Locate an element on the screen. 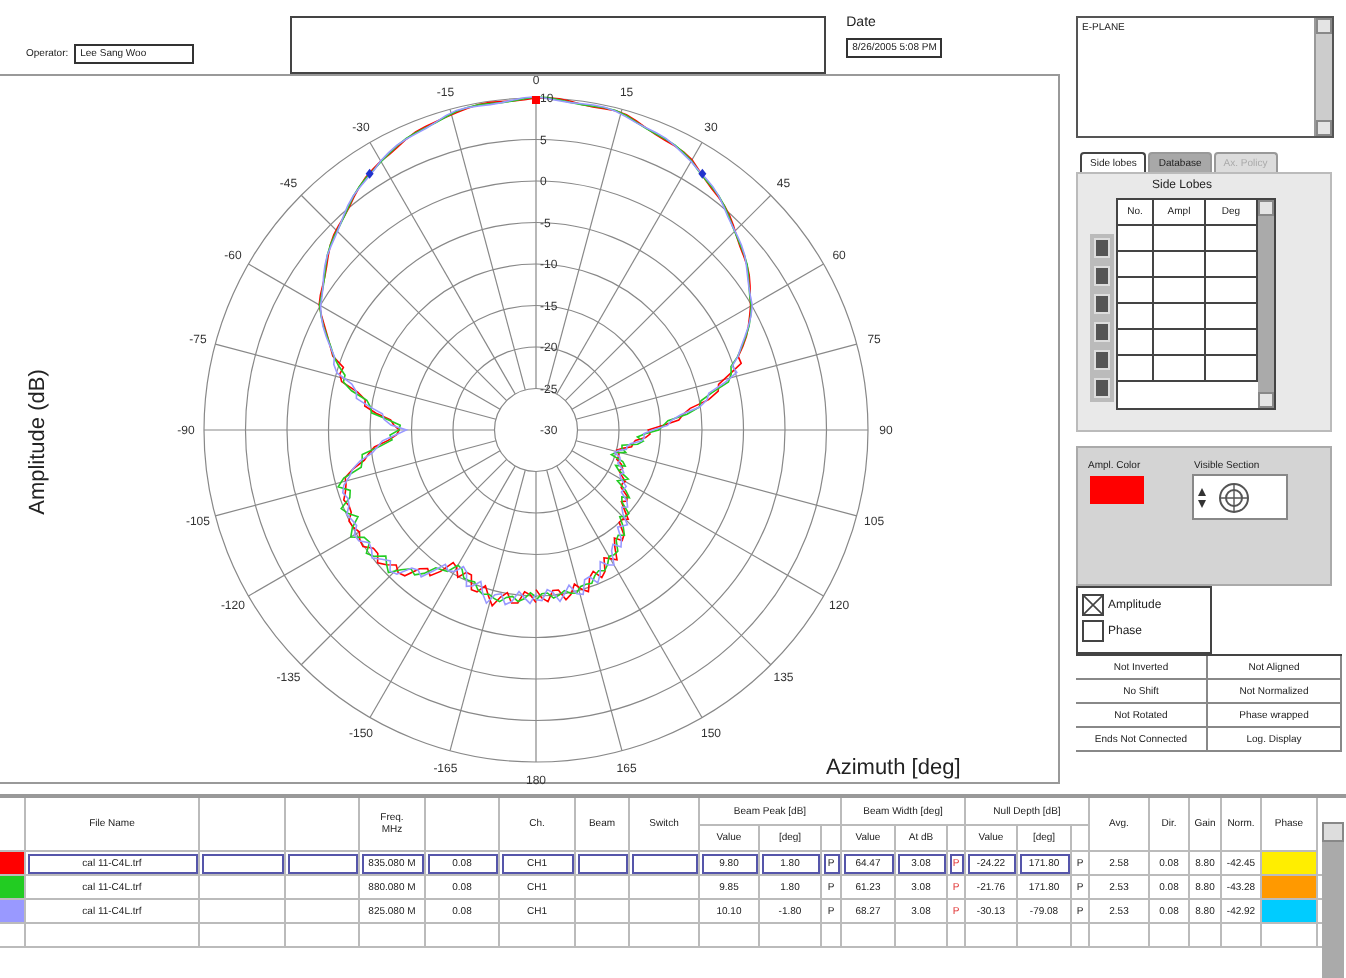 Image resolution: width=1346 pixels, height=978 pixels. up-arrow-icon is located at coordinates (1202, 491).